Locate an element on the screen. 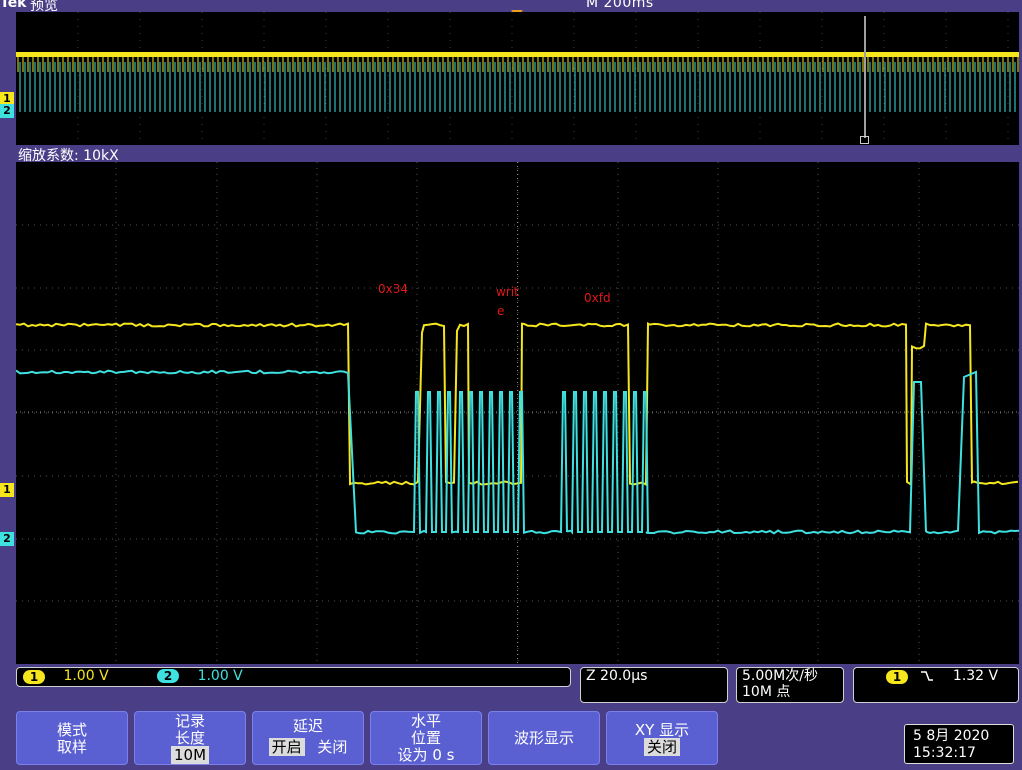 The width and height of the screenshot is (1022, 770). brand-logo: Tek is located at coordinates (13, 5).